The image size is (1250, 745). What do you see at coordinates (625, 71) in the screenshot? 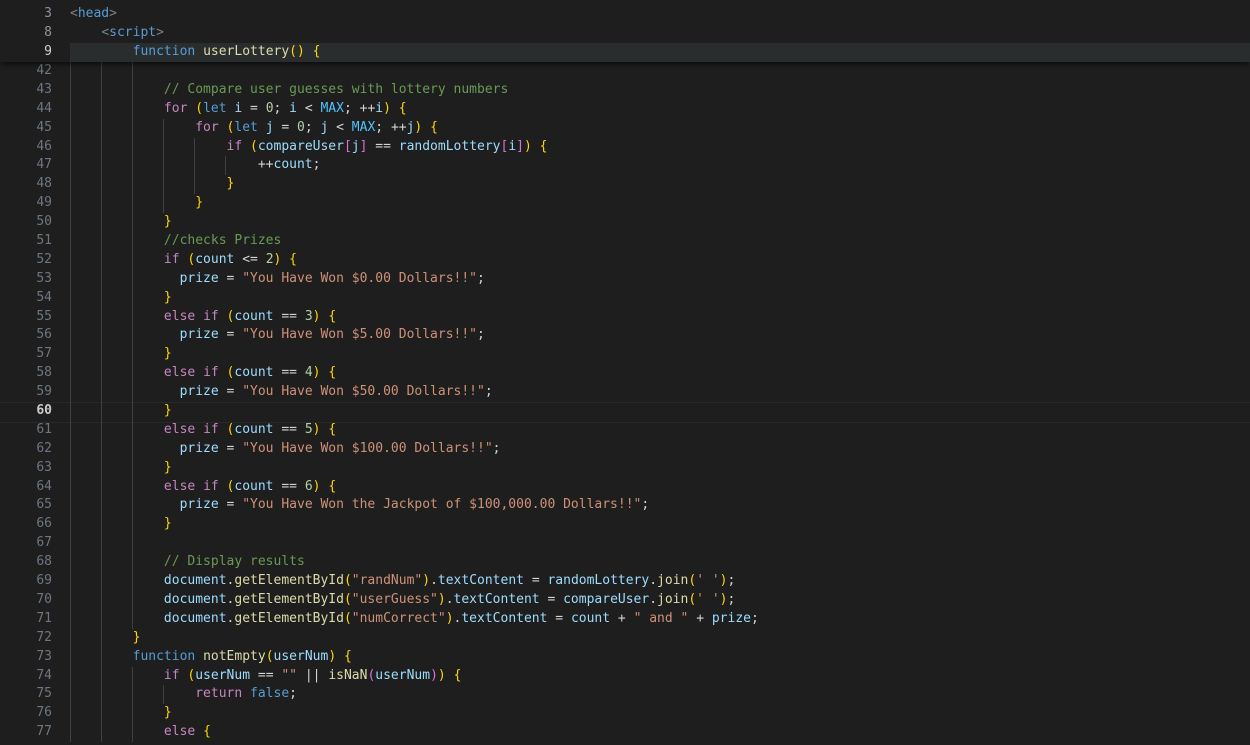
I see `editor-line: 42` at bounding box center [625, 71].